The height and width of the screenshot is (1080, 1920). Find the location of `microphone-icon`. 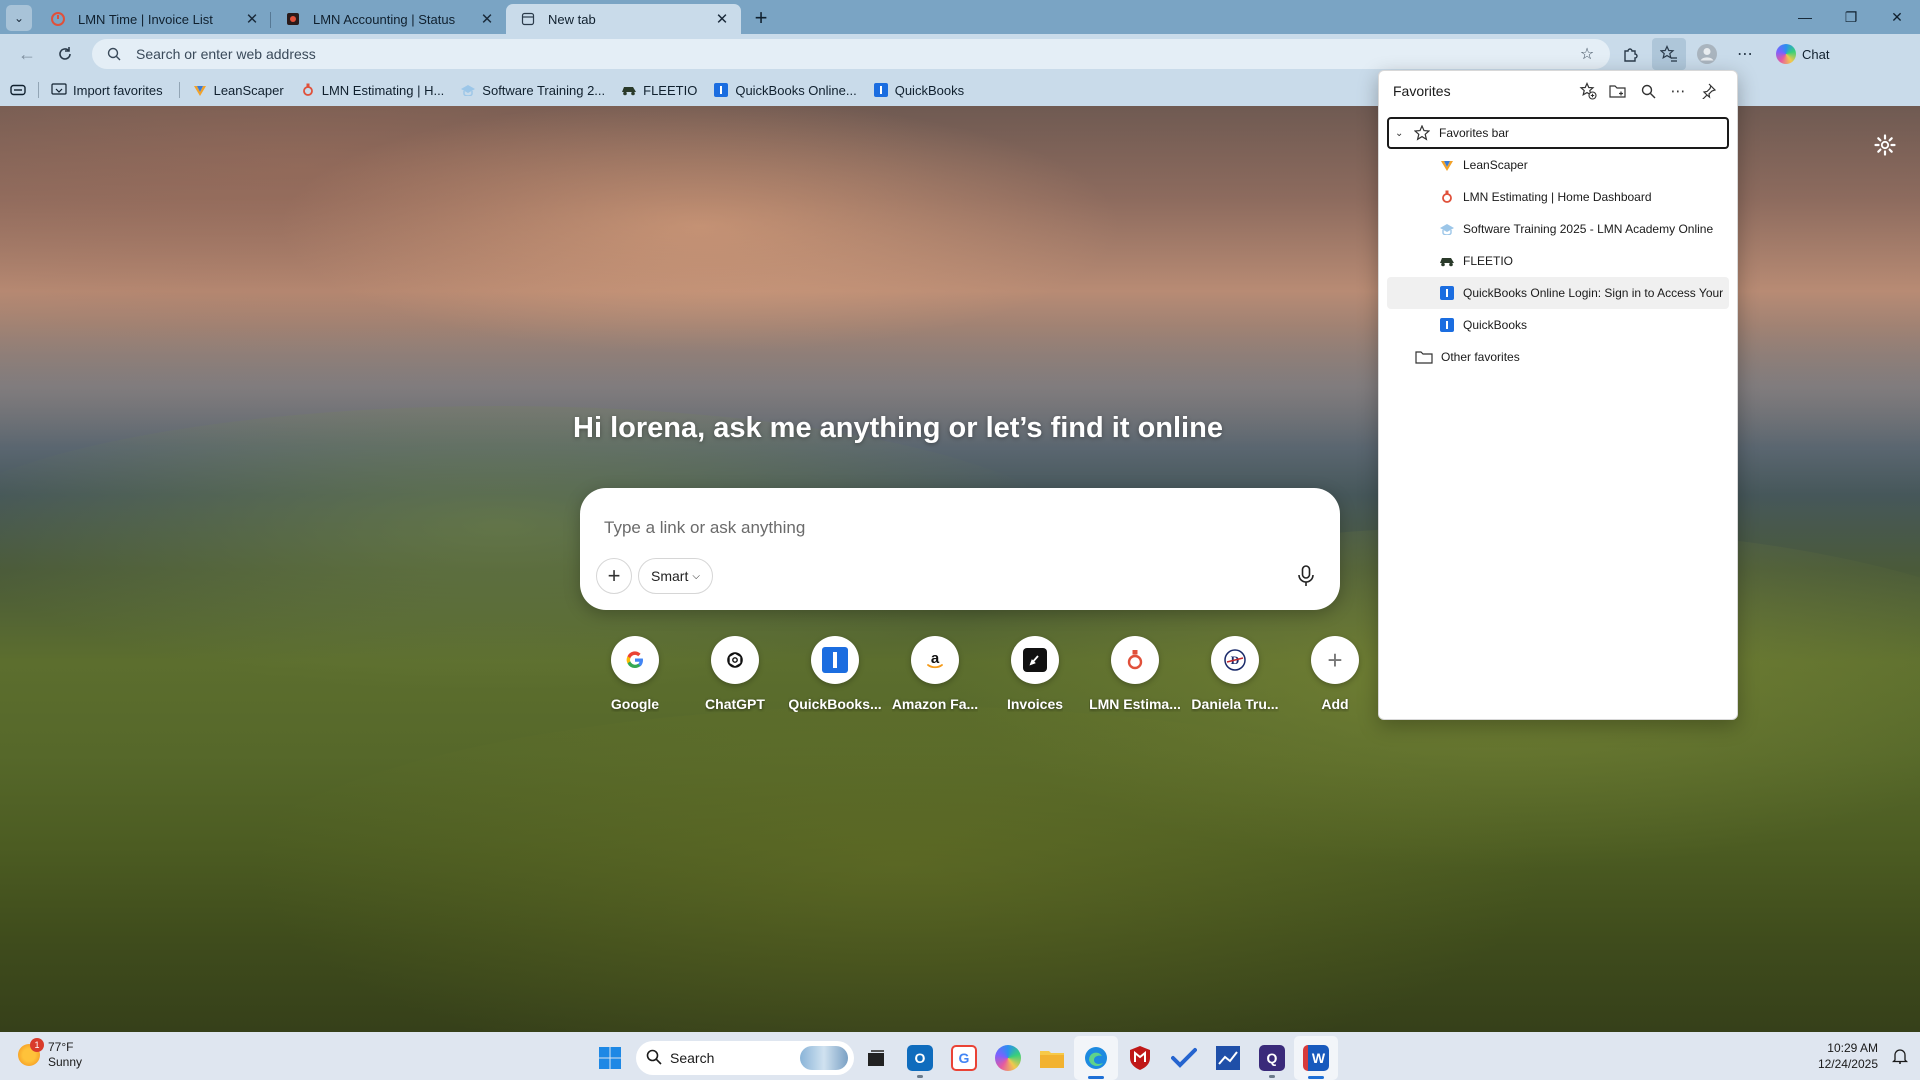

microphone-icon is located at coordinates (1306, 576).